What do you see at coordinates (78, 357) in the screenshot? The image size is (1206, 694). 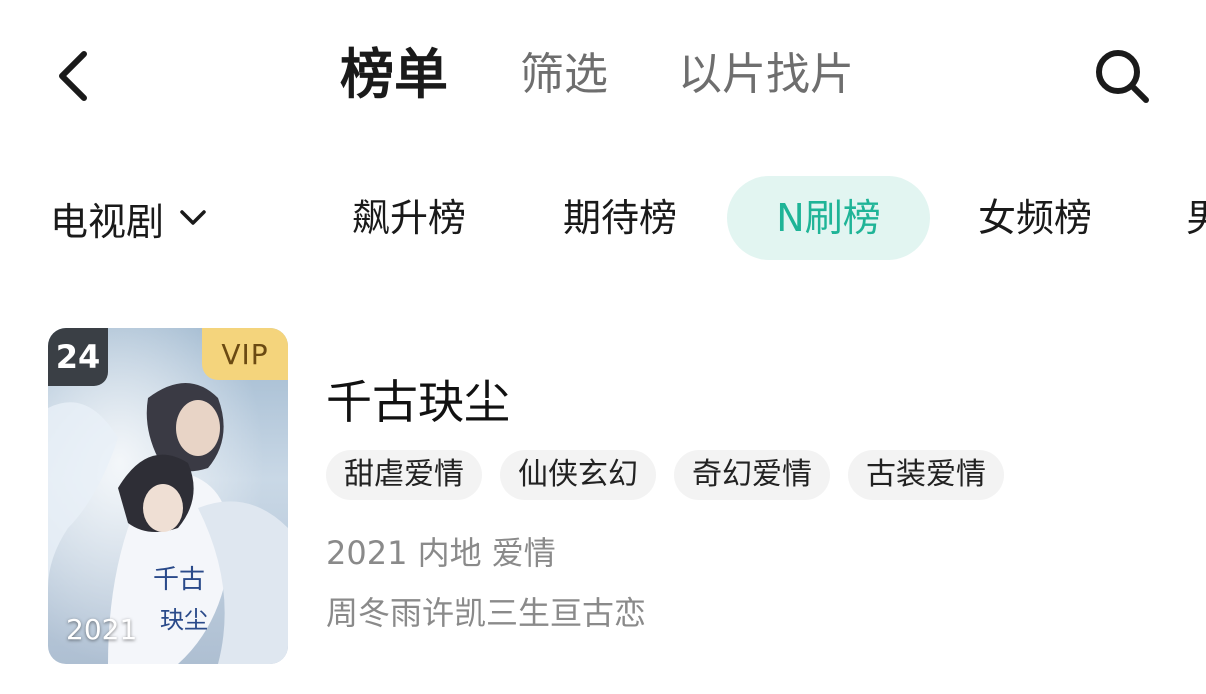 I see `rank-badge: 24` at bounding box center [78, 357].